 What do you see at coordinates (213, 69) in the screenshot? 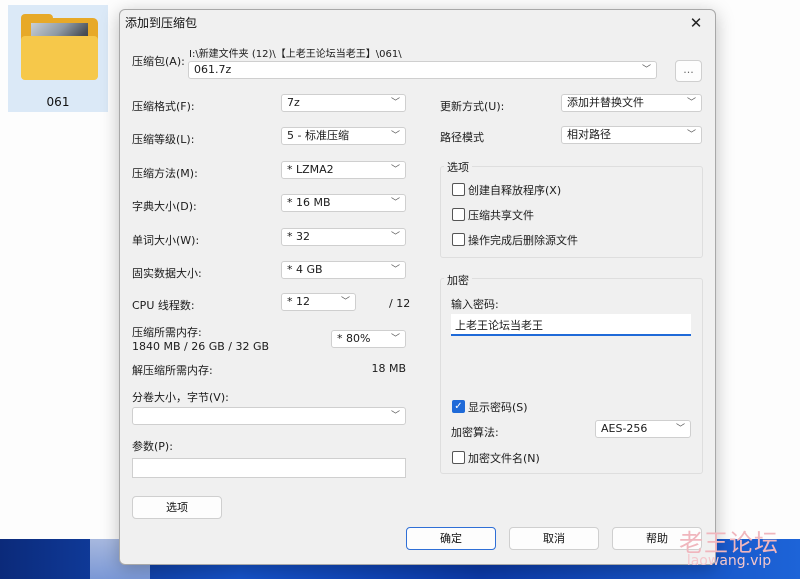
I see `archive-name-value: 061.7z` at bounding box center [213, 69].